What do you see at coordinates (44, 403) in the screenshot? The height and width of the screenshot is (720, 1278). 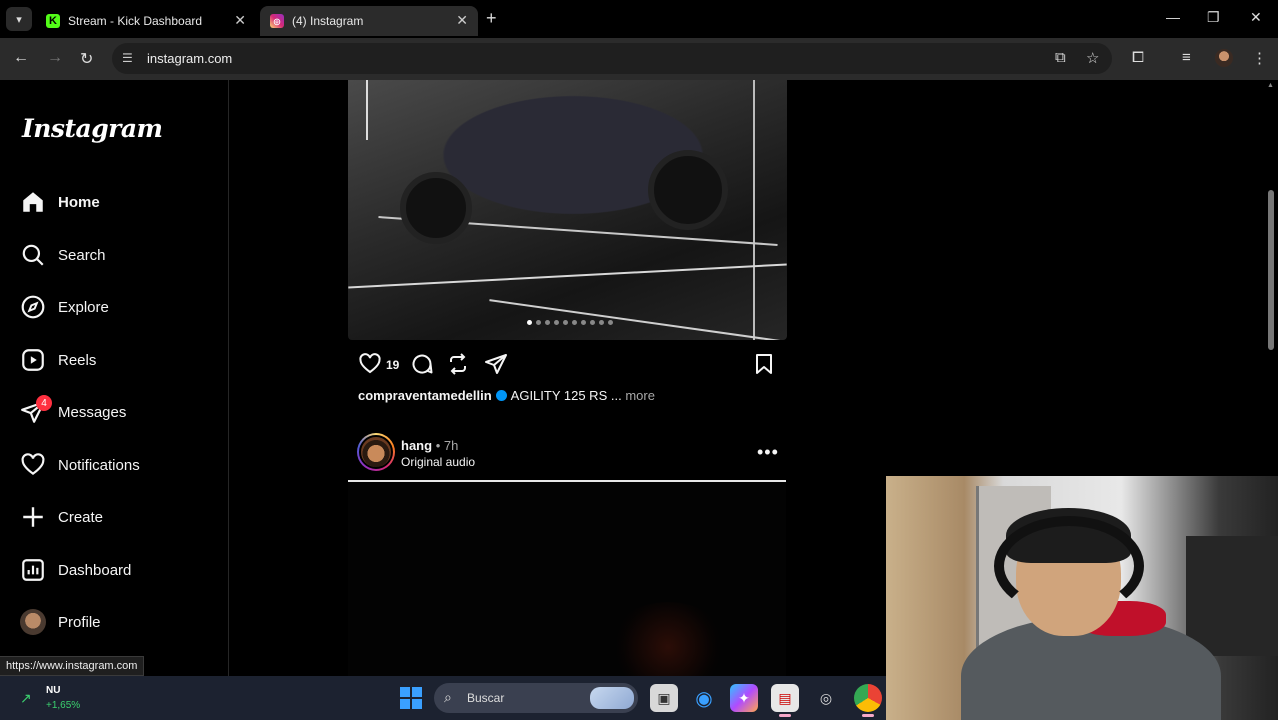 I see `messages-badge: 4` at bounding box center [44, 403].